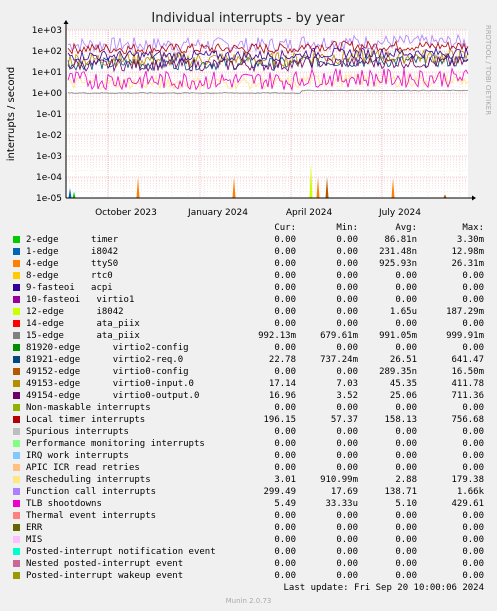 This screenshot has width=497, height=611. I want to click on legend-series-name: 49154-edge virtio0-output.0, so click(113, 396).